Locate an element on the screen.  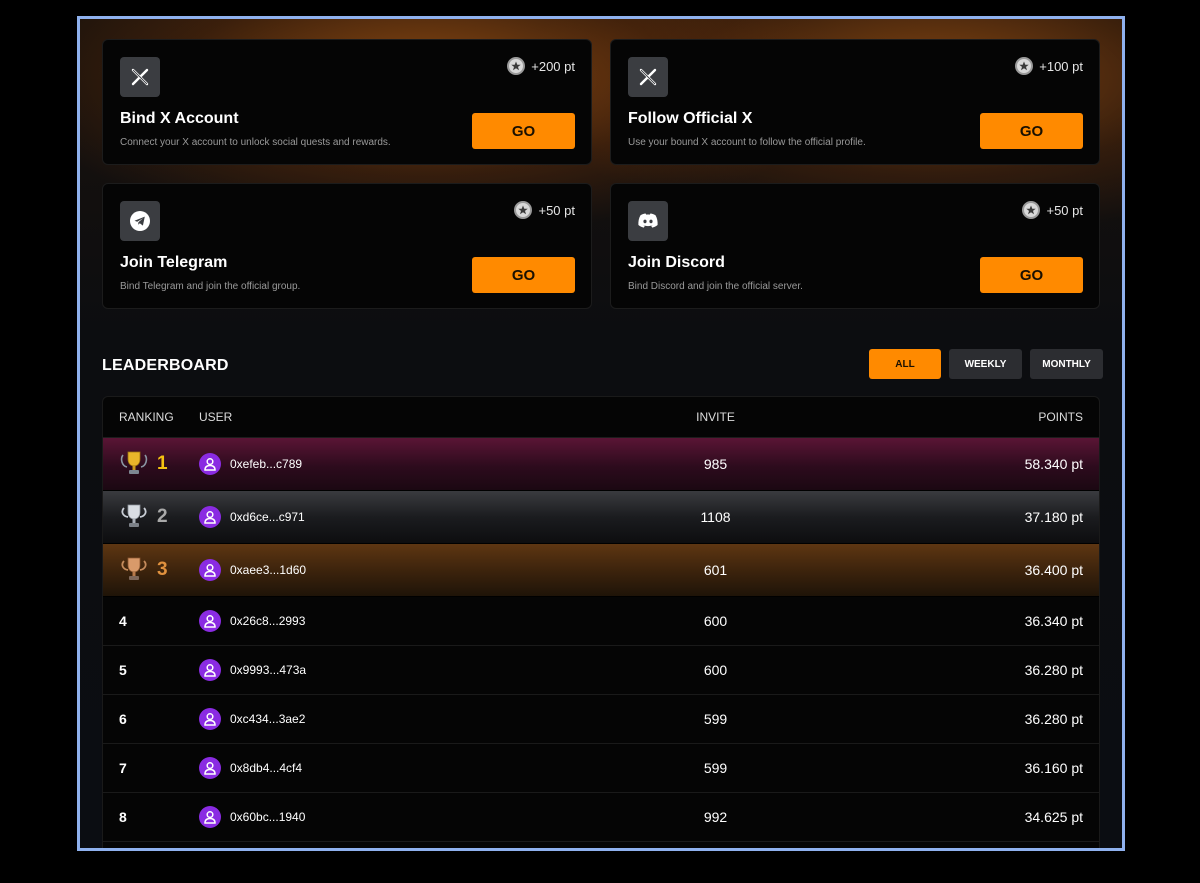
rank-cell: 4 is located at coordinates (123, 621).